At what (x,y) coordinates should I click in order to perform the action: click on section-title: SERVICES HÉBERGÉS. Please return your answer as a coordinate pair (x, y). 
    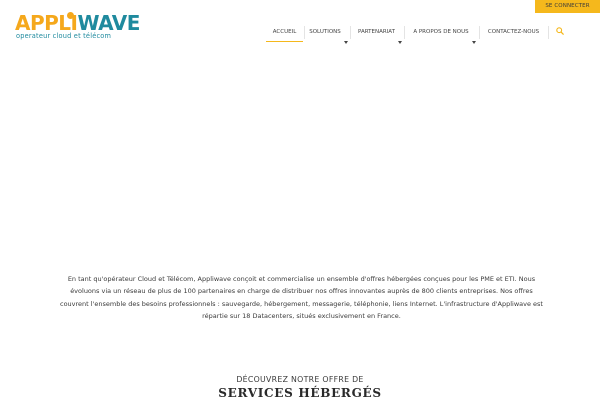
    Looking at the image, I should click on (300, 393).